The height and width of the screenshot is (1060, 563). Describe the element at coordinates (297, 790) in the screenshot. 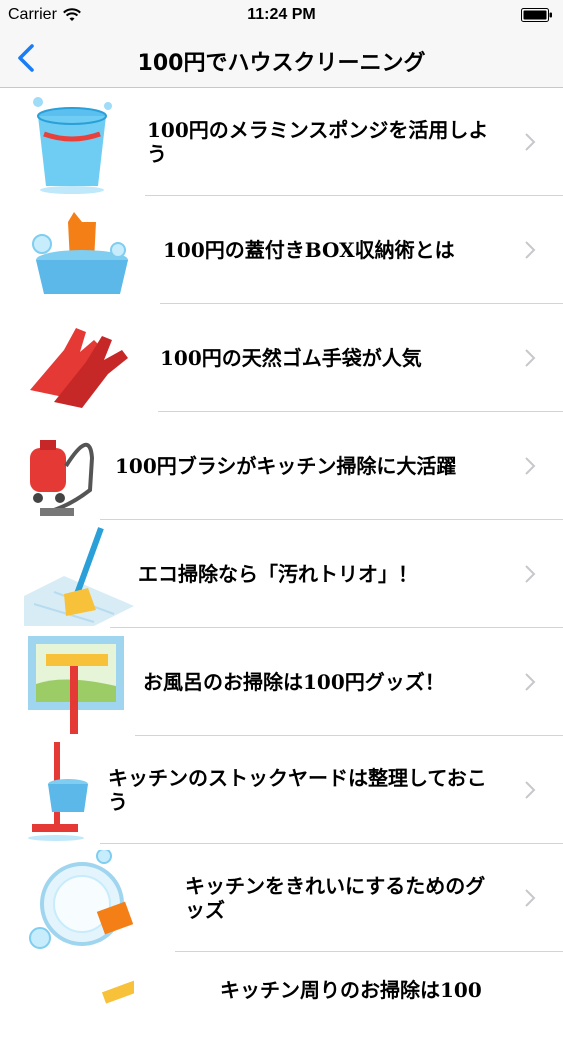

I see `item-label: キッチンのストックヤードは整理しておこう` at that location.